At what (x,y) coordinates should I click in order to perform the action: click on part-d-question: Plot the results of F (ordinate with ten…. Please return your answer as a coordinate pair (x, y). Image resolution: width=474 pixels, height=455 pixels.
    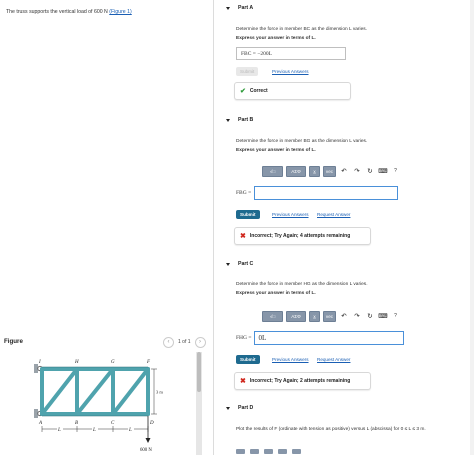
    Looking at the image, I should click on (331, 429).